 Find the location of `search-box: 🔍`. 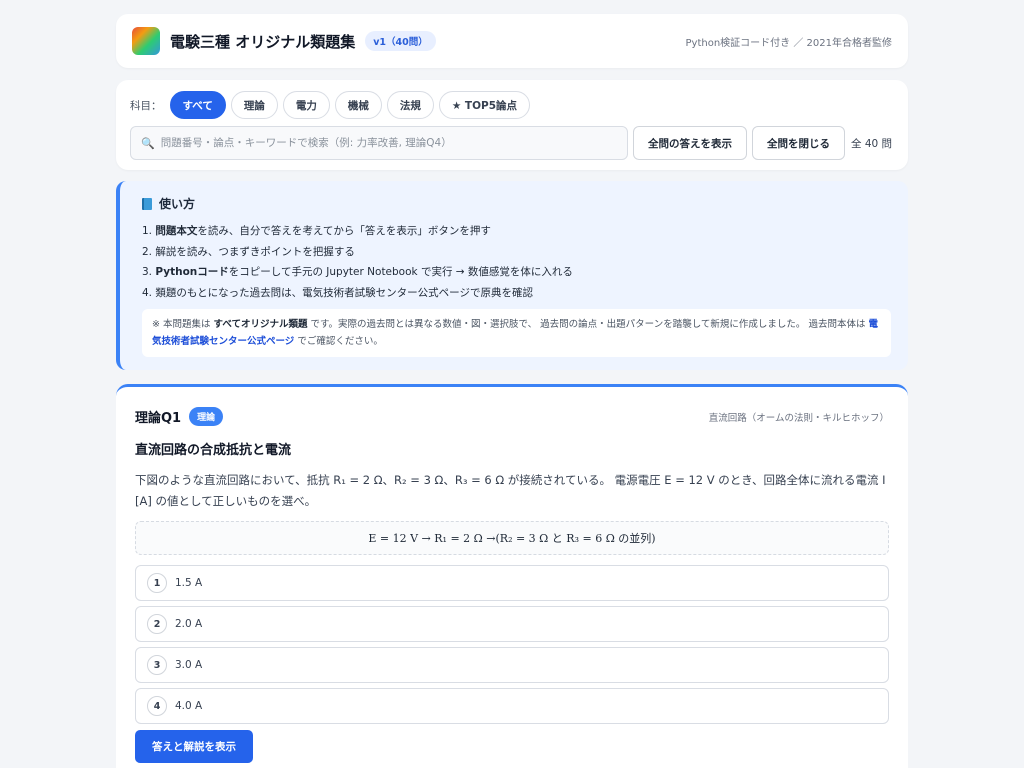

search-box: 🔍 is located at coordinates (379, 143).